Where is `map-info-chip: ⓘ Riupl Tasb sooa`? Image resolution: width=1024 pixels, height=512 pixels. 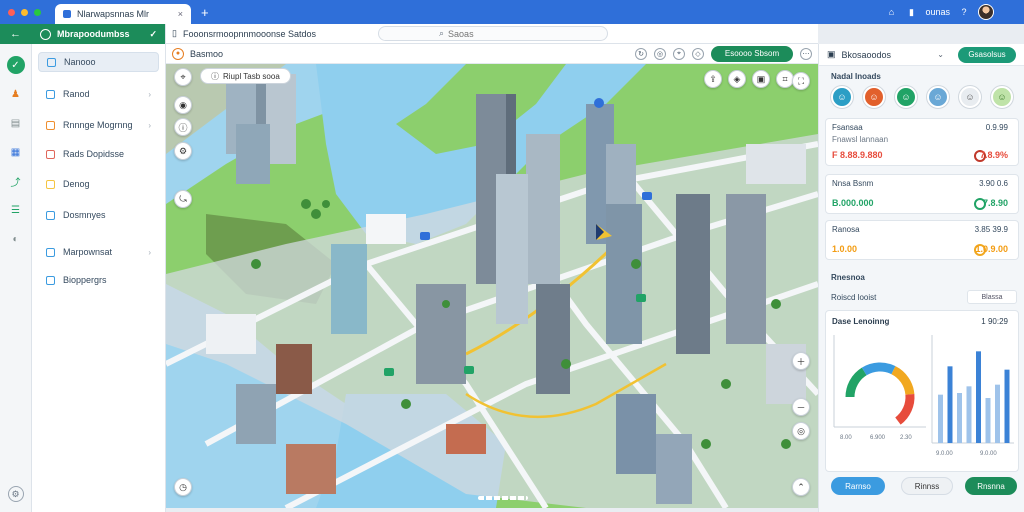
map-info-chip: ⓘ Riupl Tasb sooa is located at coordinates (245, 76).